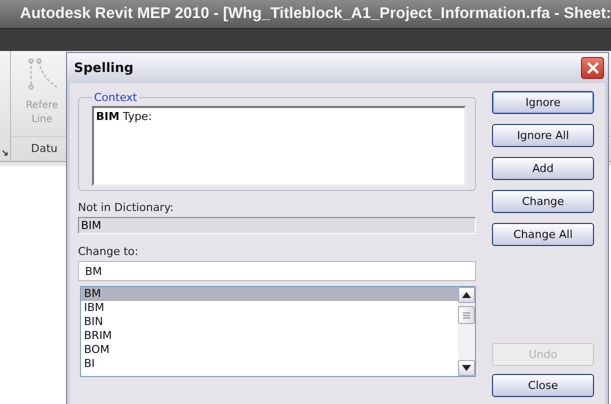  What do you see at coordinates (124, 116) in the screenshot?
I see `context-text: BIM Type:` at bounding box center [124, 116].